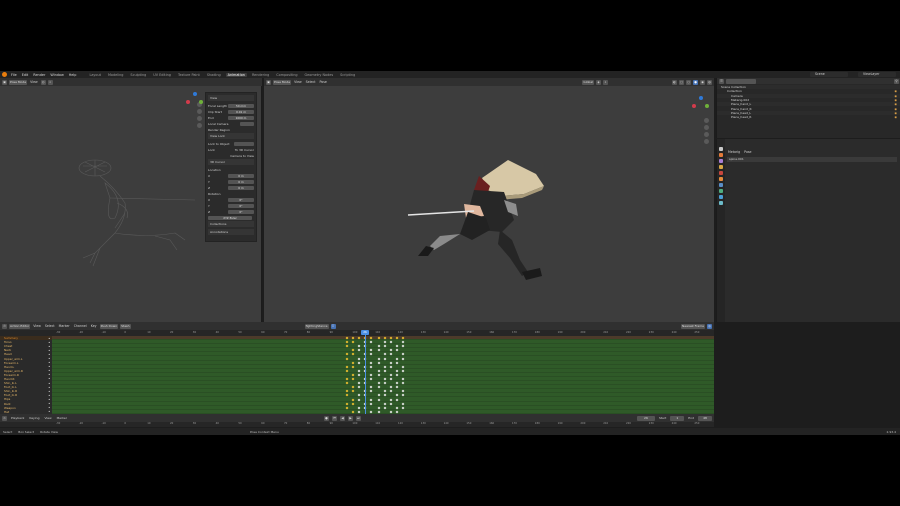 The height and width of the screenshot is (506, 900). Describe the element at coordinates (808, 117) in the screenshot. I see `outliner-item-piece-head-r: Piece_head_R ◉` at that location.